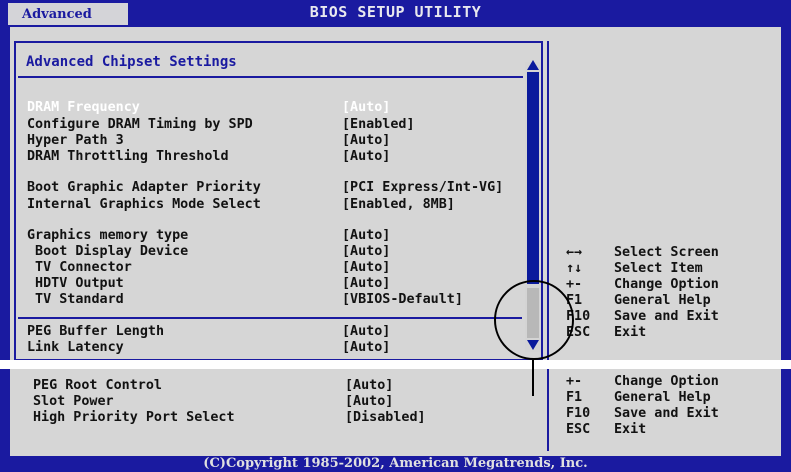 The width and height of the screenshot is (791, 472). What do you see at coordinates (578, 413) in the screenshot?
I see `help-key-save-exit-2: F10` at bounding box center [578, 413].